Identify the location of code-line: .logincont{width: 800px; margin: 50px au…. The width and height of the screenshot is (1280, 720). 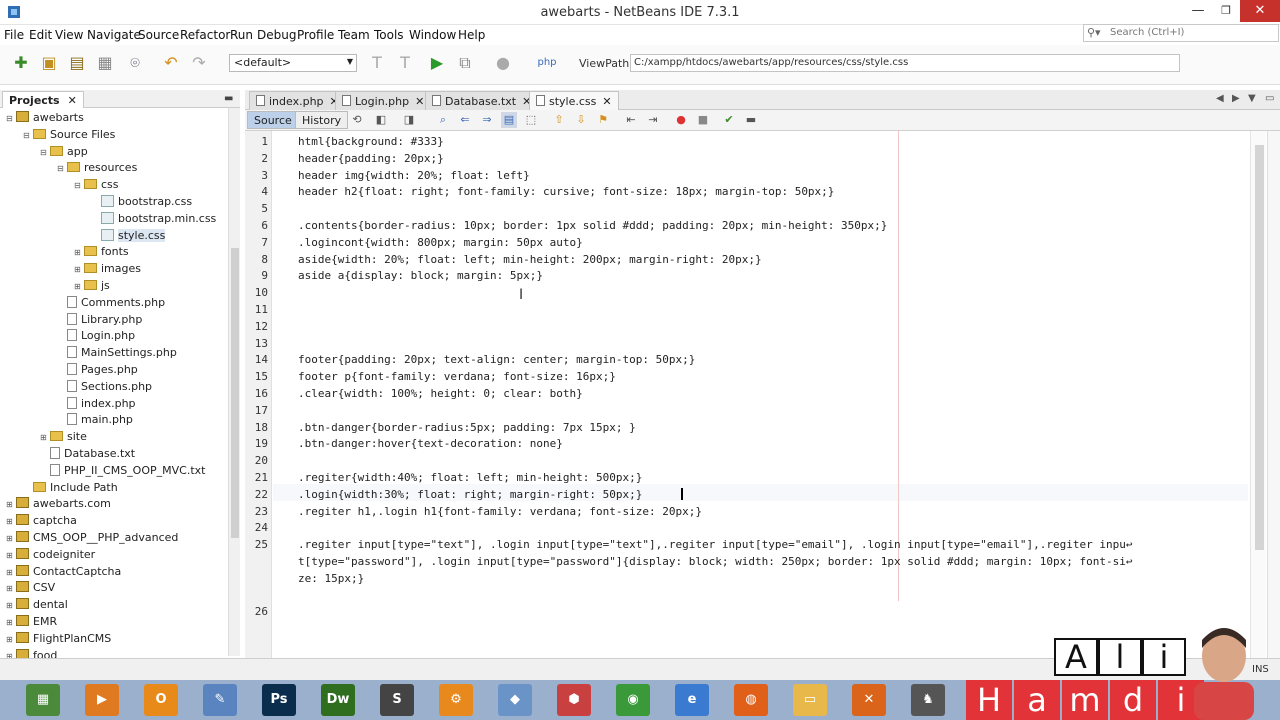
(440, 242).